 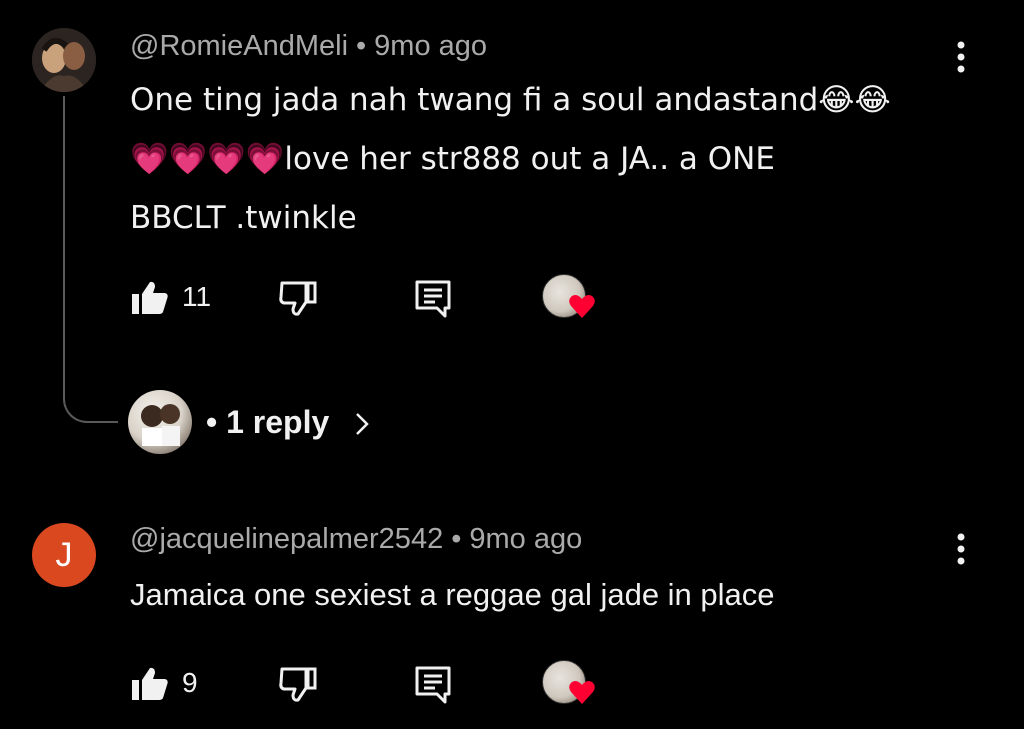 I want to click on author-avatar, so click(x=64, y=60).